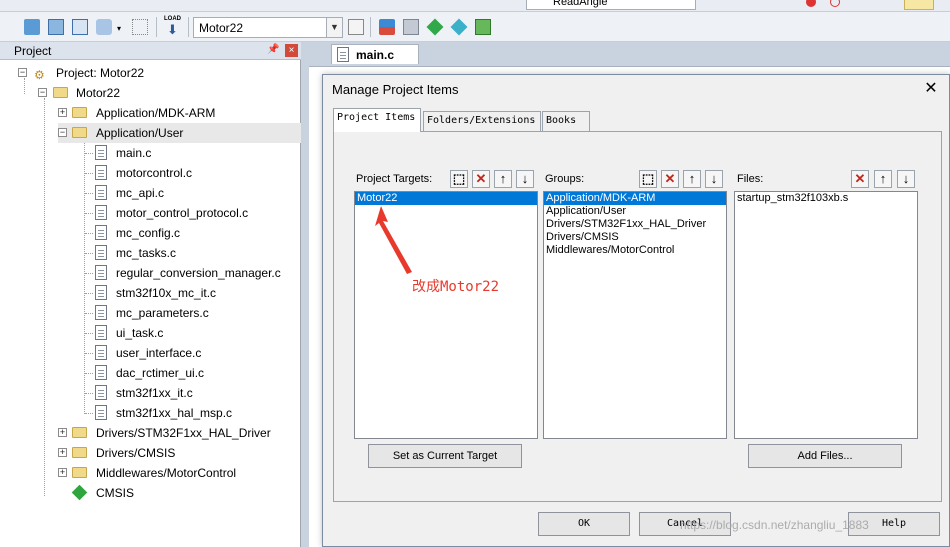 This screenshot has height=547, width=950. I want to click on list-item-file: startup_stm32f103xb.s, so click(826, 198).